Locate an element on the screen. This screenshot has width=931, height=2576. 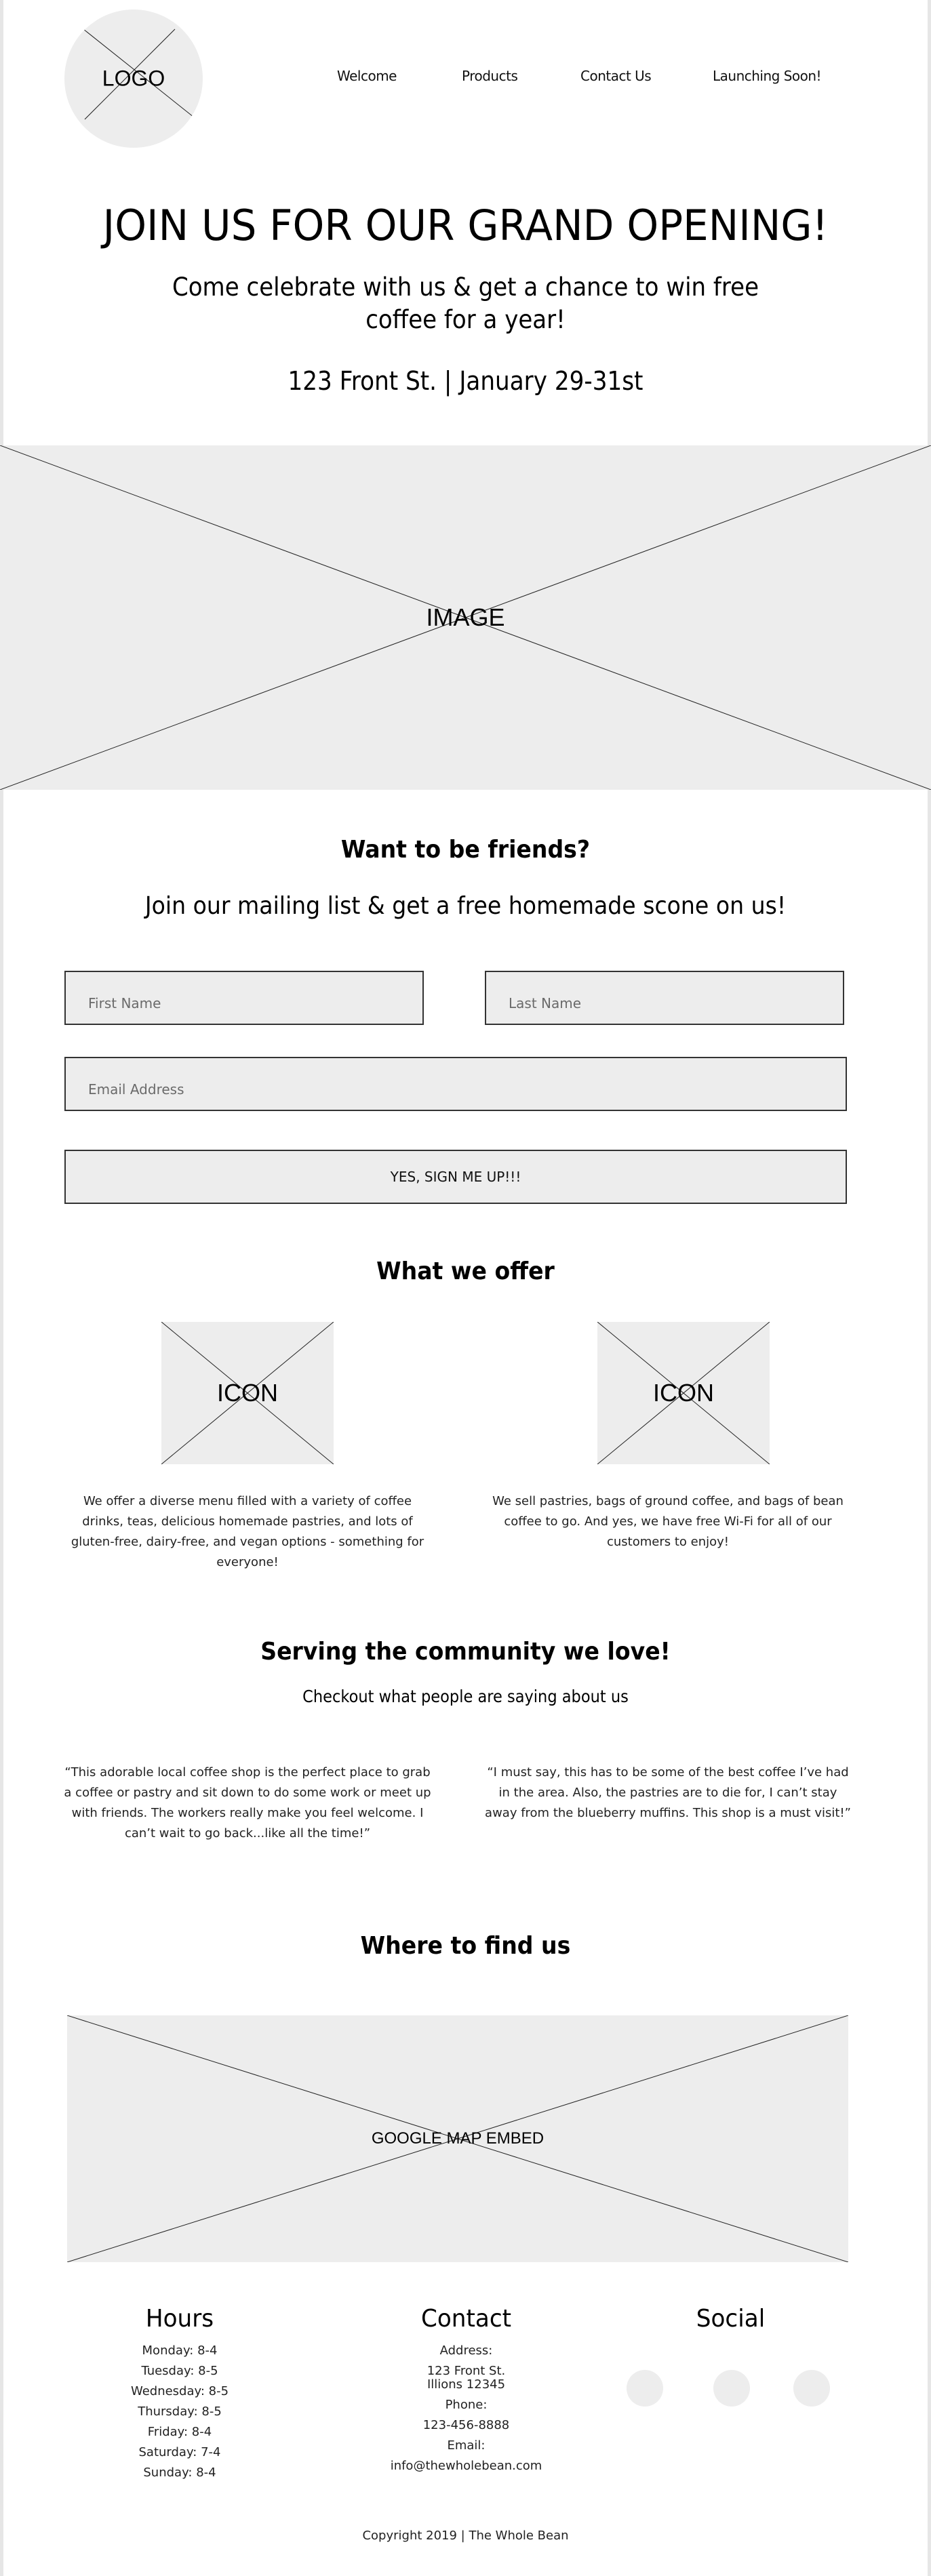
hero-image-label: IMAGE is located at coordinates (465, 617).